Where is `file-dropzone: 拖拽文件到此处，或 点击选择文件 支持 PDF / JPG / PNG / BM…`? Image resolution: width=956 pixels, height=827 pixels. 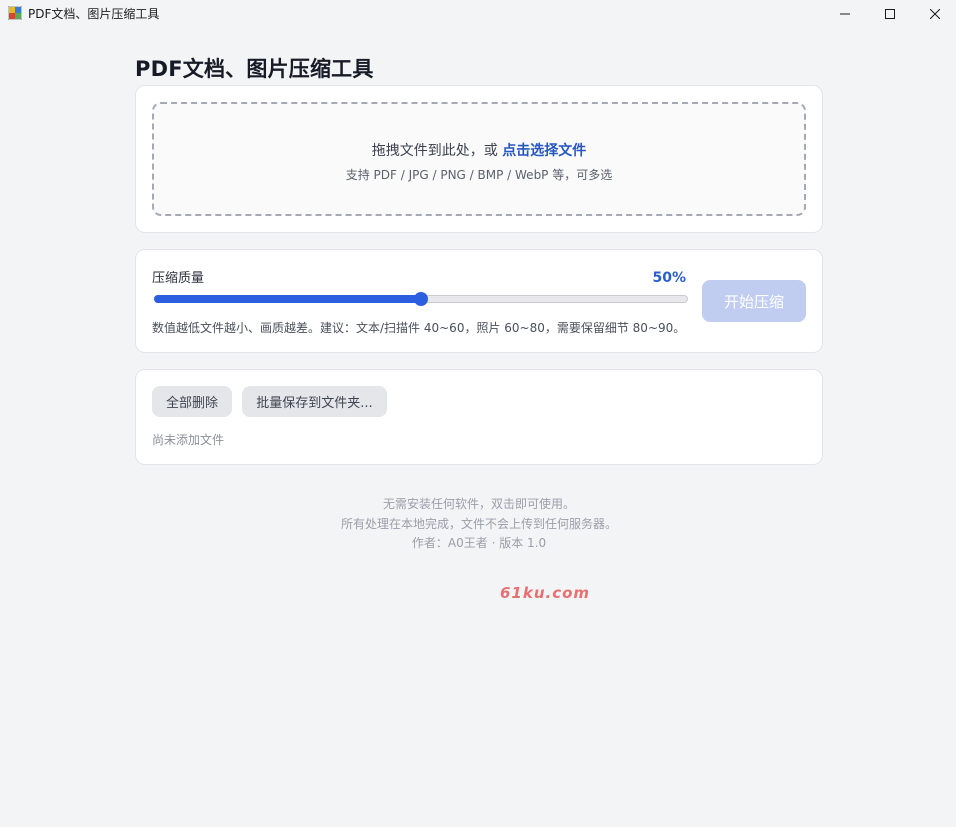 file-dropzone: 拖拽文件到此处，或 点击选择文件 支持 PDF / JPG / PNG / BM… is located at coordinates (479, 159).